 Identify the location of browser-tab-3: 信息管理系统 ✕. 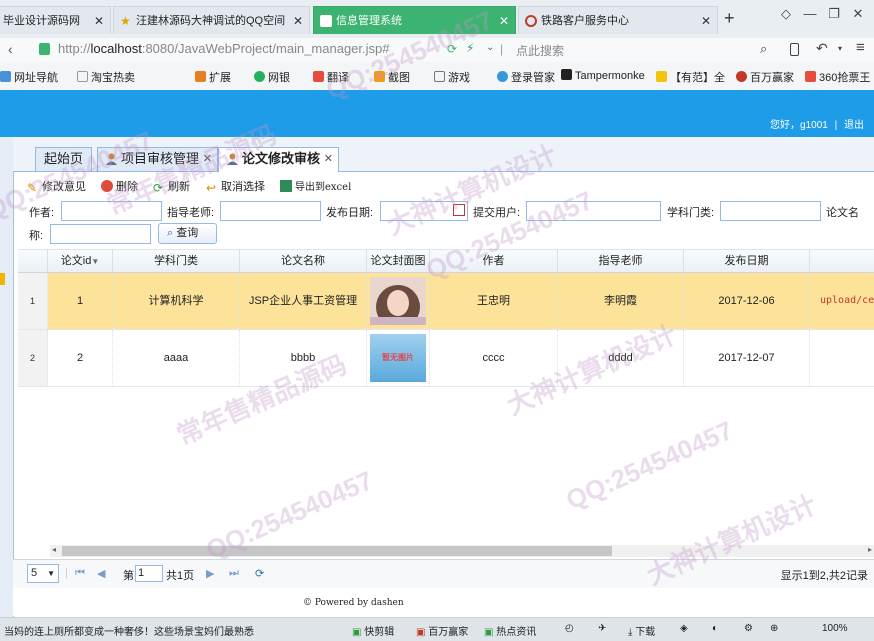
(414, 20).